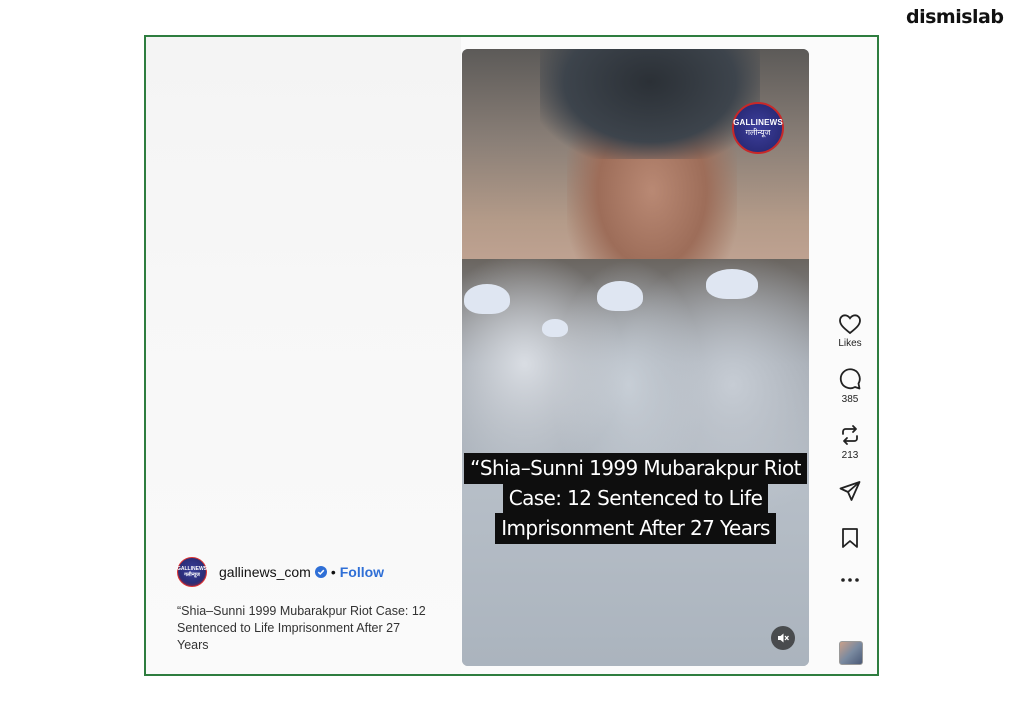 The height and width of the screenshot is (713, 1024). What do you see at coordinates (850, 455) in the screenshot?
I see `reposts-count: 213` at bounding box center [850, 455].